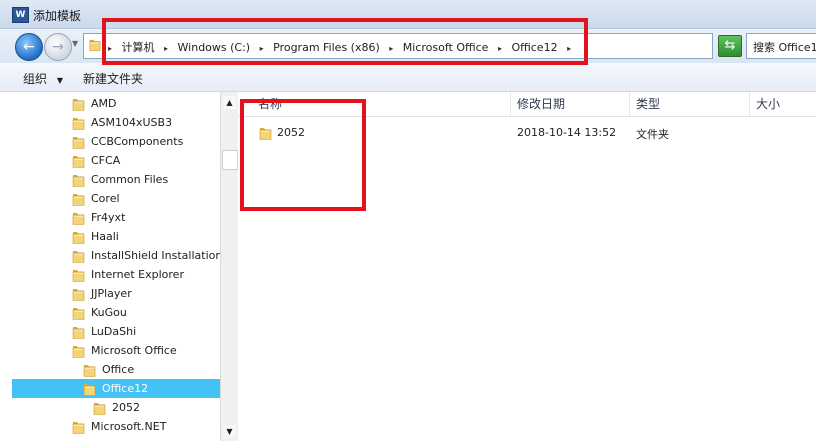 The width and height of the screenshot is (816, 441). Describe the element at coordinates (35, 79) in the screenshot. I see `organize-label: 组织` at that location.